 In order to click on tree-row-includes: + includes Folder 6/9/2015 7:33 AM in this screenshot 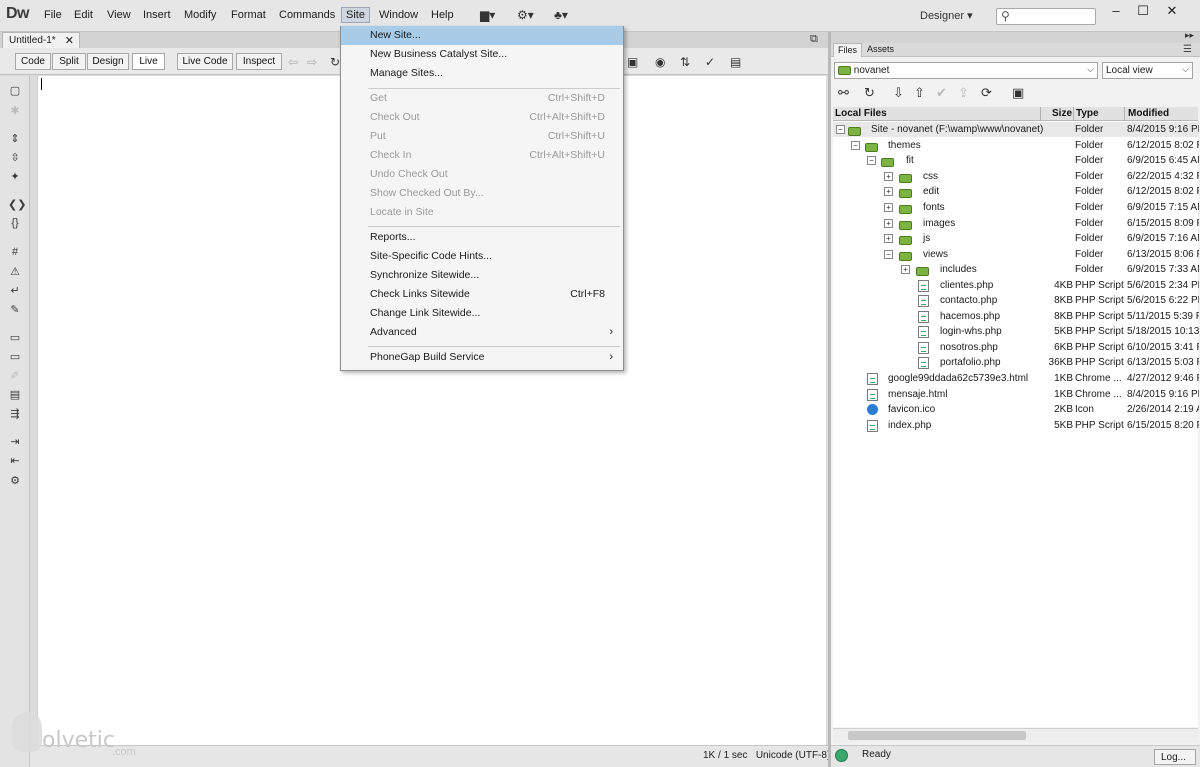, I will do `click(1016, 269)`.